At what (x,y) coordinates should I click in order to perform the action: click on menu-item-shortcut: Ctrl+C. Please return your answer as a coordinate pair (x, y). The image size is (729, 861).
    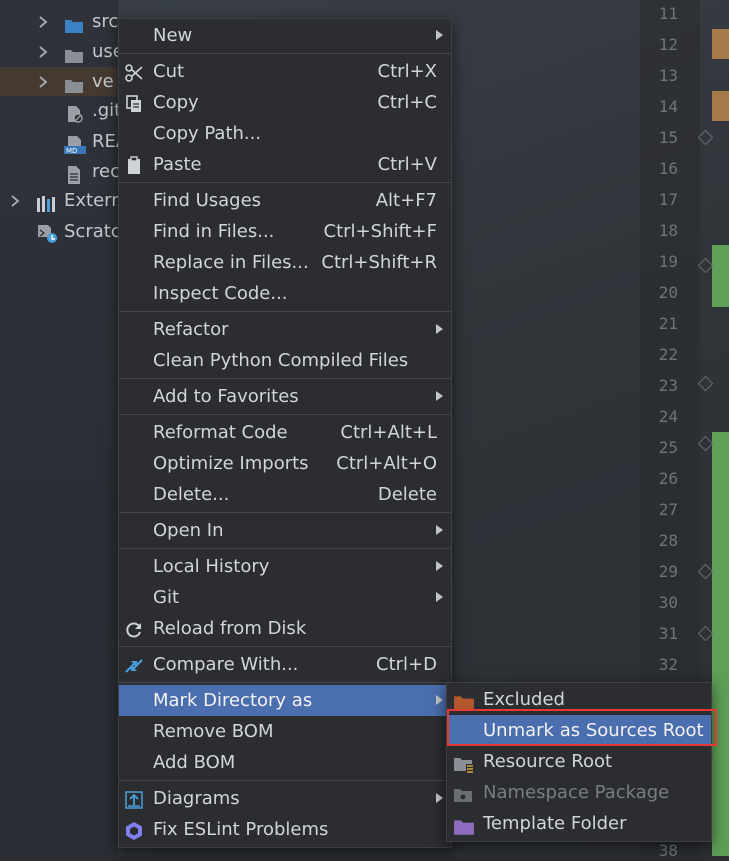
    Looking at the image, I should click on (407, 102).